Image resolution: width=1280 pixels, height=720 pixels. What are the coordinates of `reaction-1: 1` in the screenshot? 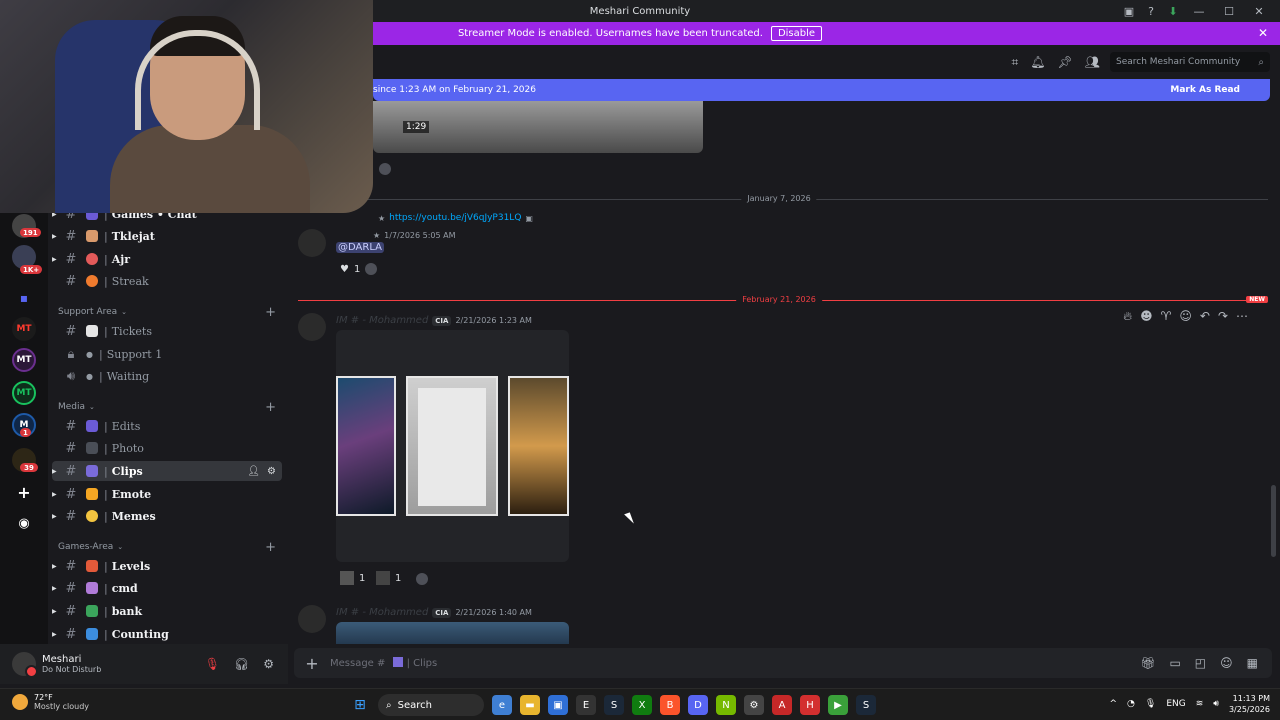 It's located at (352, 578).